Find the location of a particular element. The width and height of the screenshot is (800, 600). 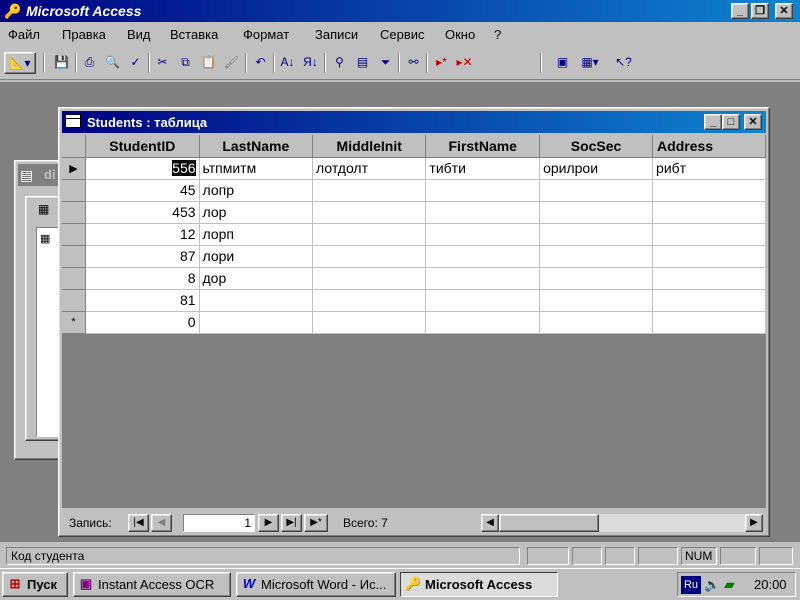

undo-icon: ↶ is located at coordinates (260, 63).